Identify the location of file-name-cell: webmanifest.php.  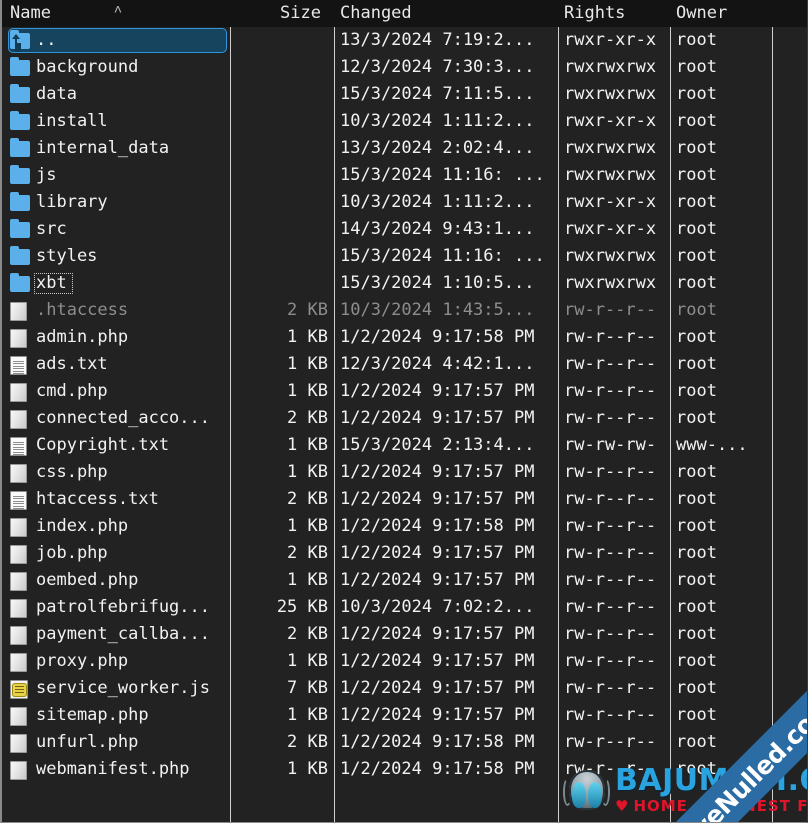
(131, 769).